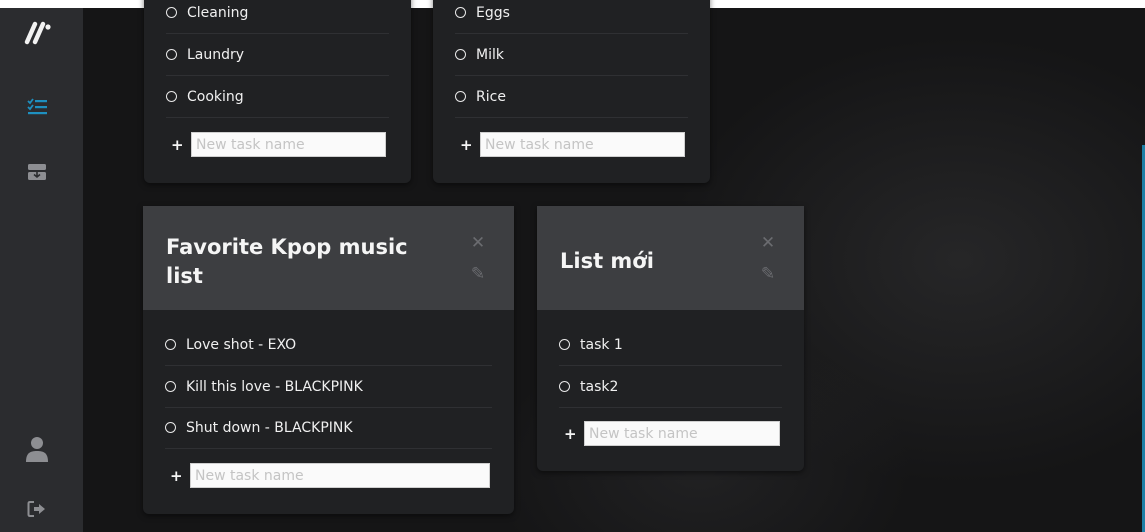 This screenshot has width=1145, height=532. Describe the element at coordinates (41, 270) in the screenshot. I see `sidebar` at that location.